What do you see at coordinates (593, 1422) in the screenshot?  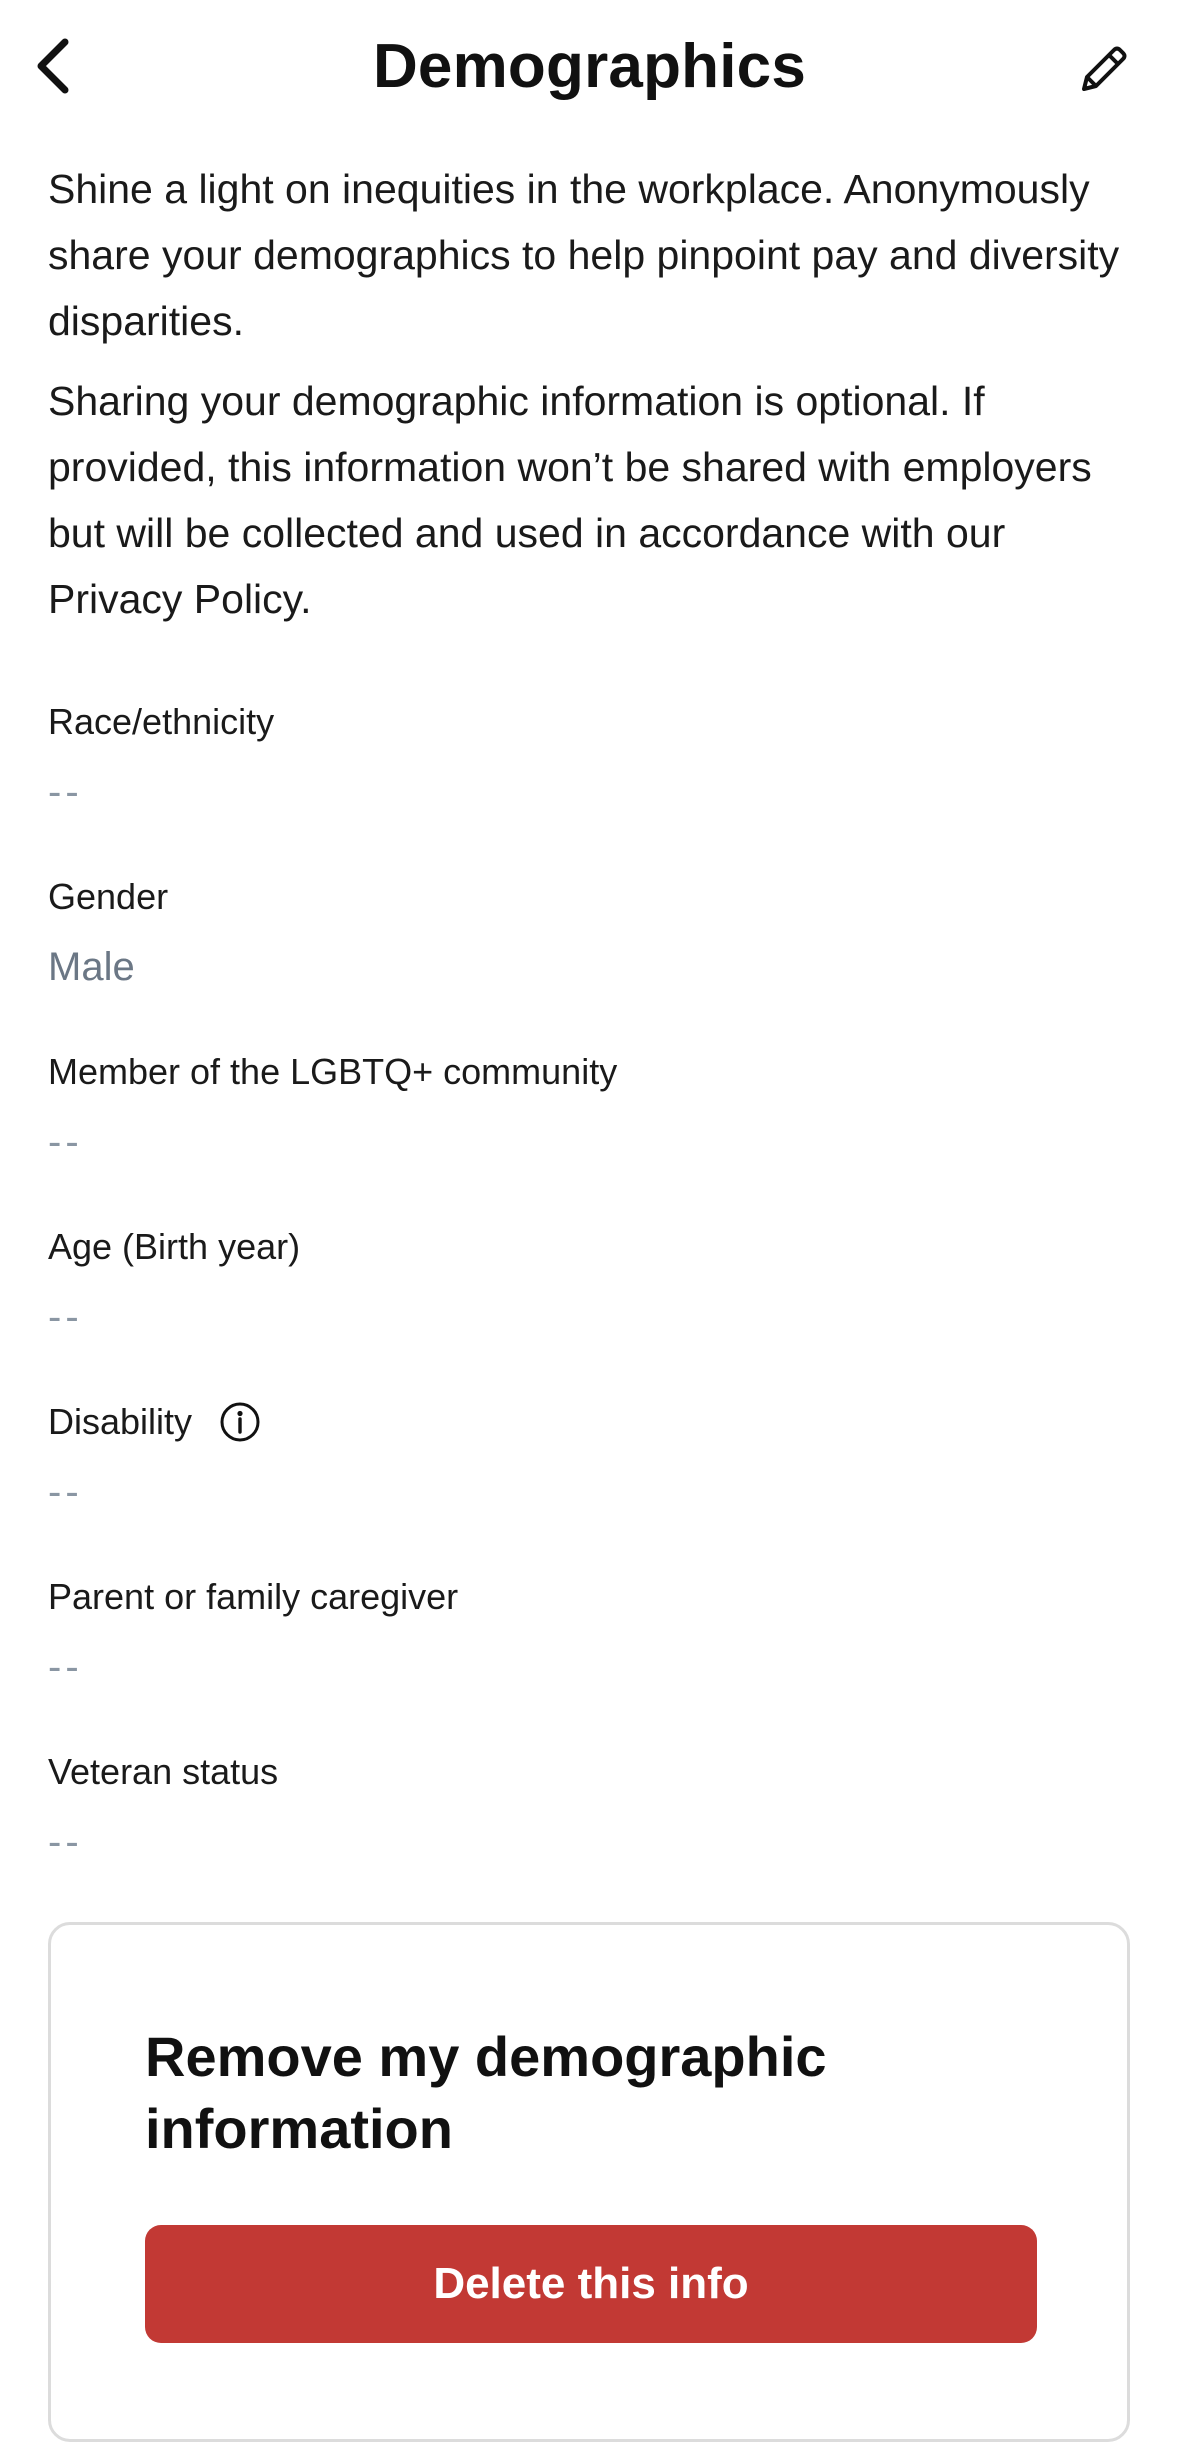 I see `field-label-row: Disability` at bounding box center [593, 1422].